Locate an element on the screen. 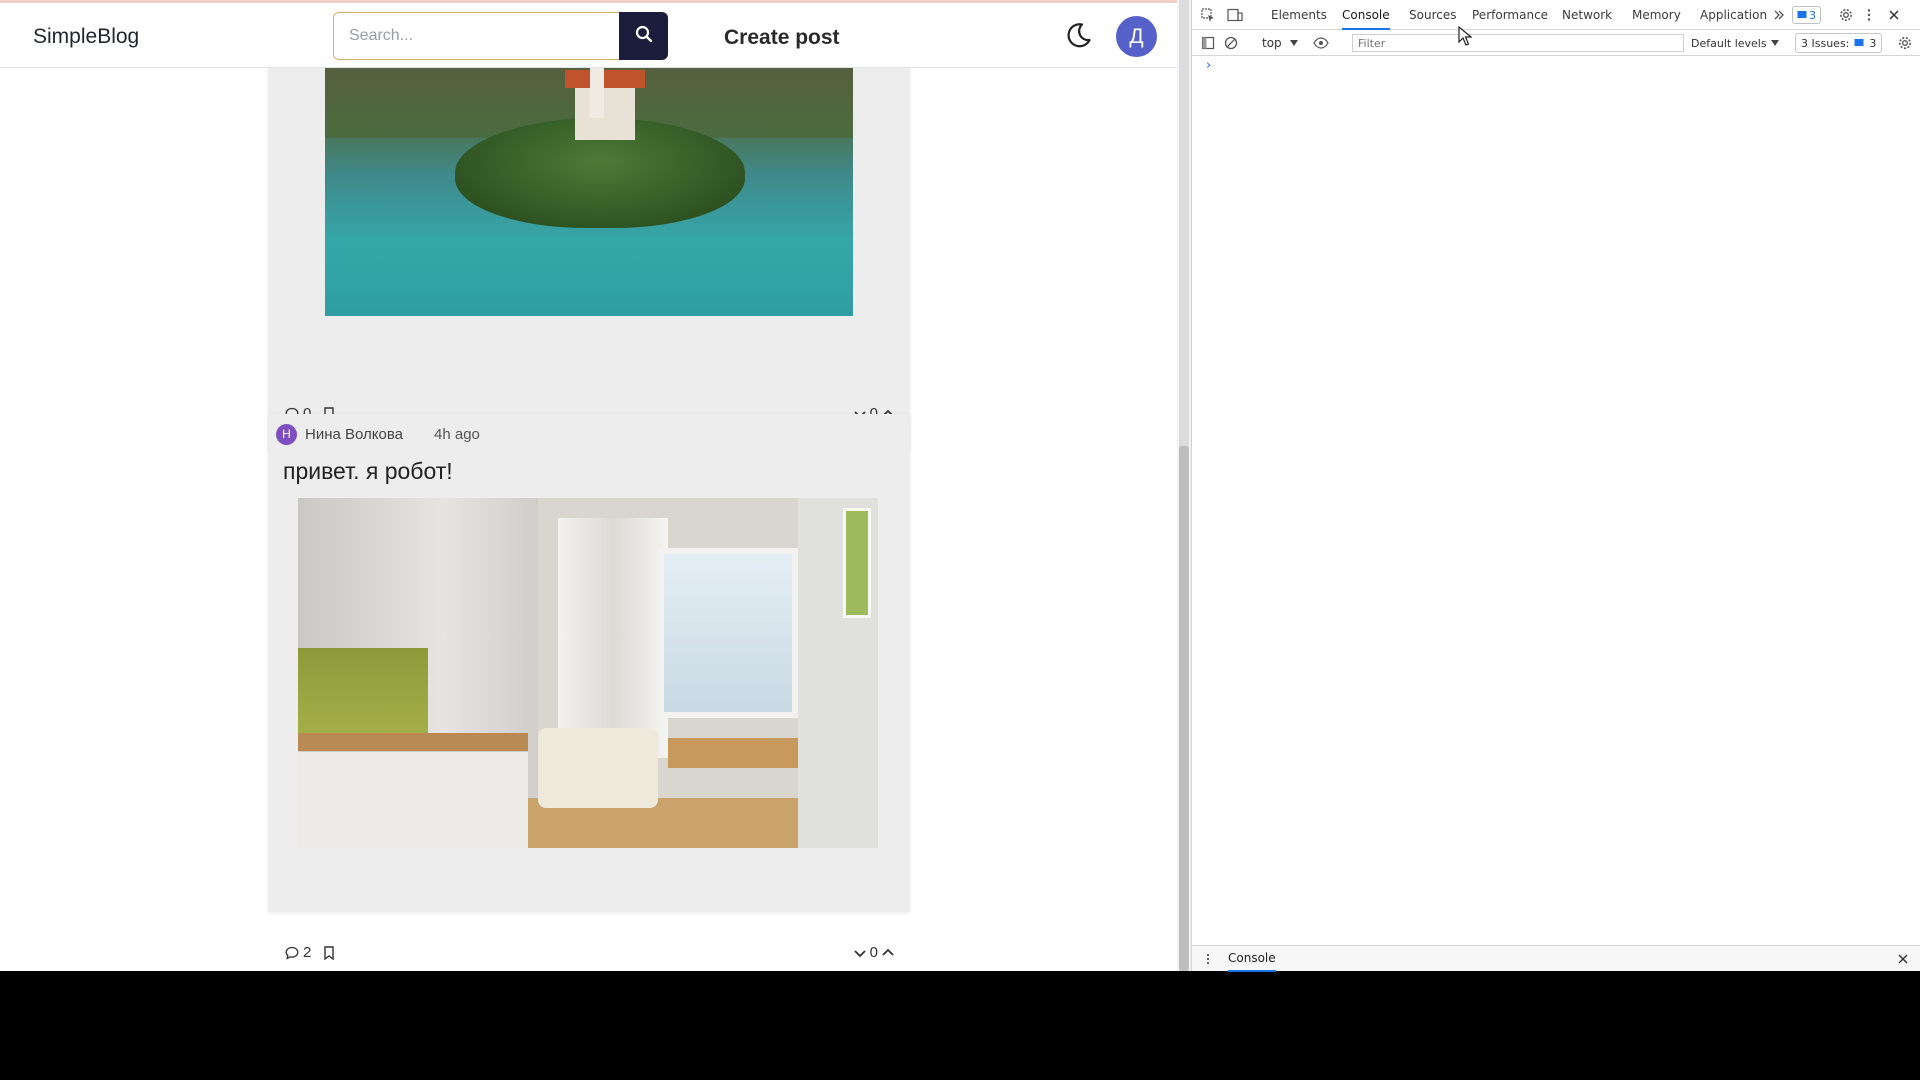 This screenshot has height=1080, width=1920. author-name: Нина Волкова is located at coordinates (354, 434).